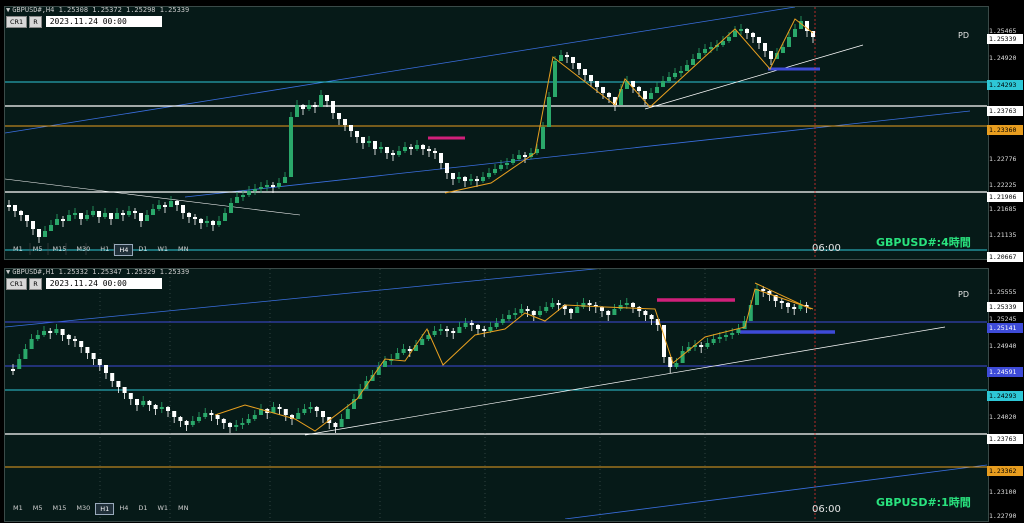 This screenshot has height=523, width=1024. I want to click on pd-label: PD, so click(963, 294).